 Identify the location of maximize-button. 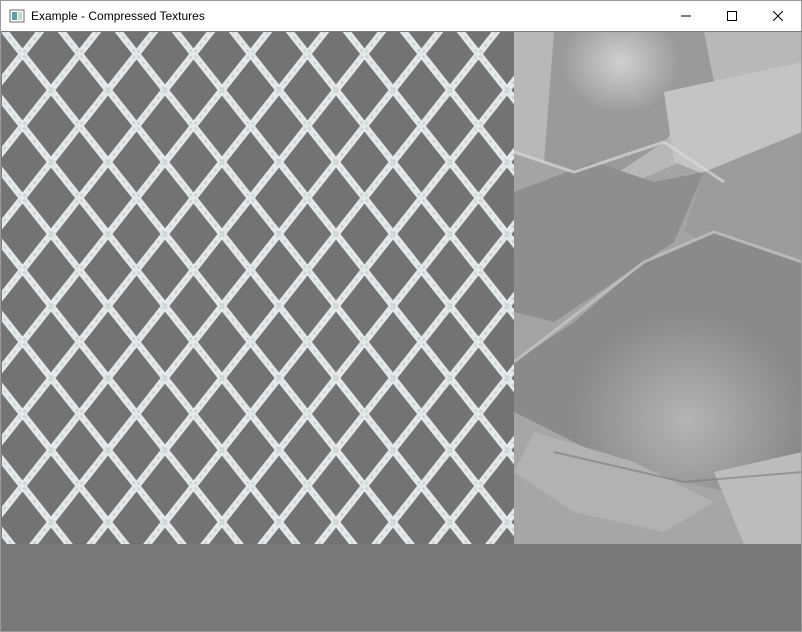
(732, 16).